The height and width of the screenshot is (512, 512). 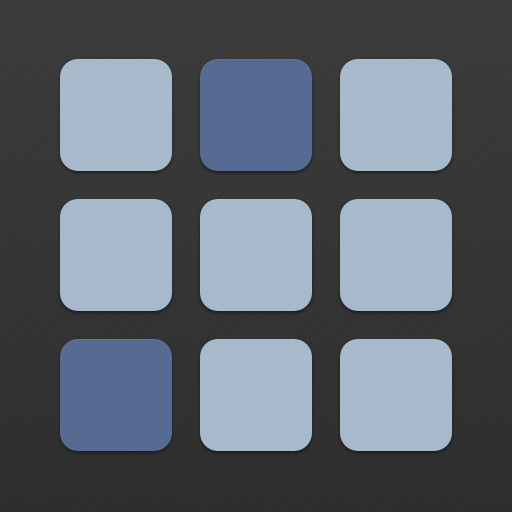 What do you see at coordinates (396, 255) in the screenshot?
I see `tile-r2-c3` at bounding box center [396, 255].